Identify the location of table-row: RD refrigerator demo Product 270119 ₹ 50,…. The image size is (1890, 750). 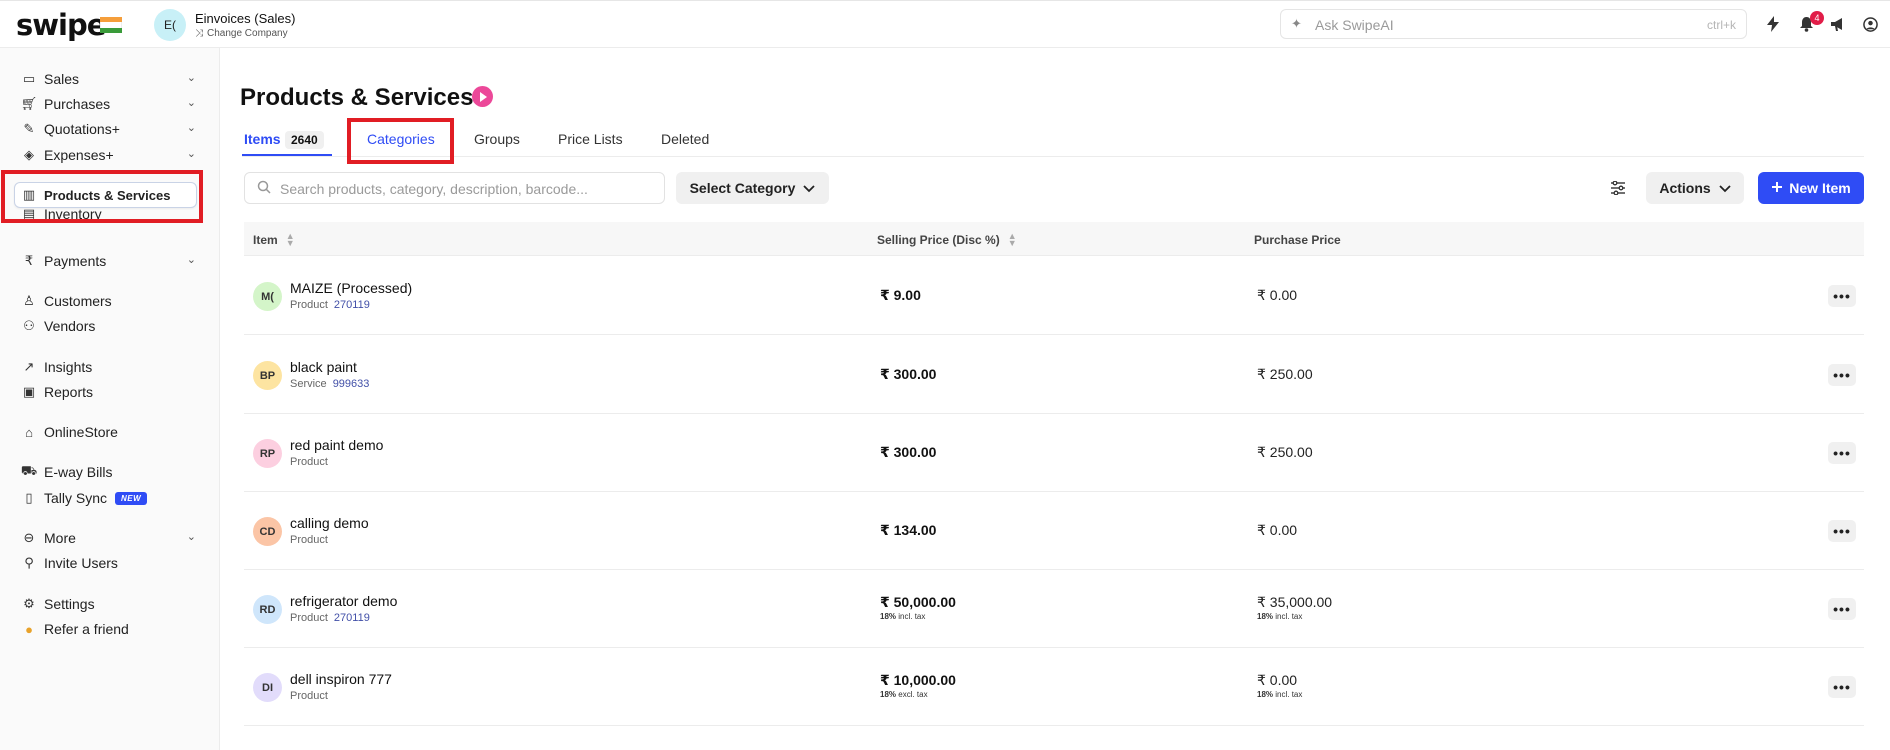
(1054, 609).